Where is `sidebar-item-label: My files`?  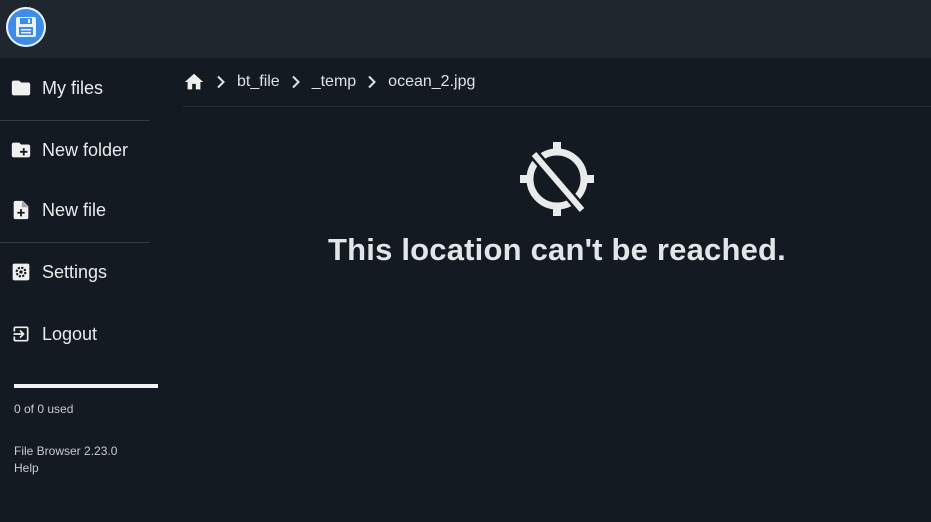
sidebar-item-label: My files is located at coordinates (73, 87).